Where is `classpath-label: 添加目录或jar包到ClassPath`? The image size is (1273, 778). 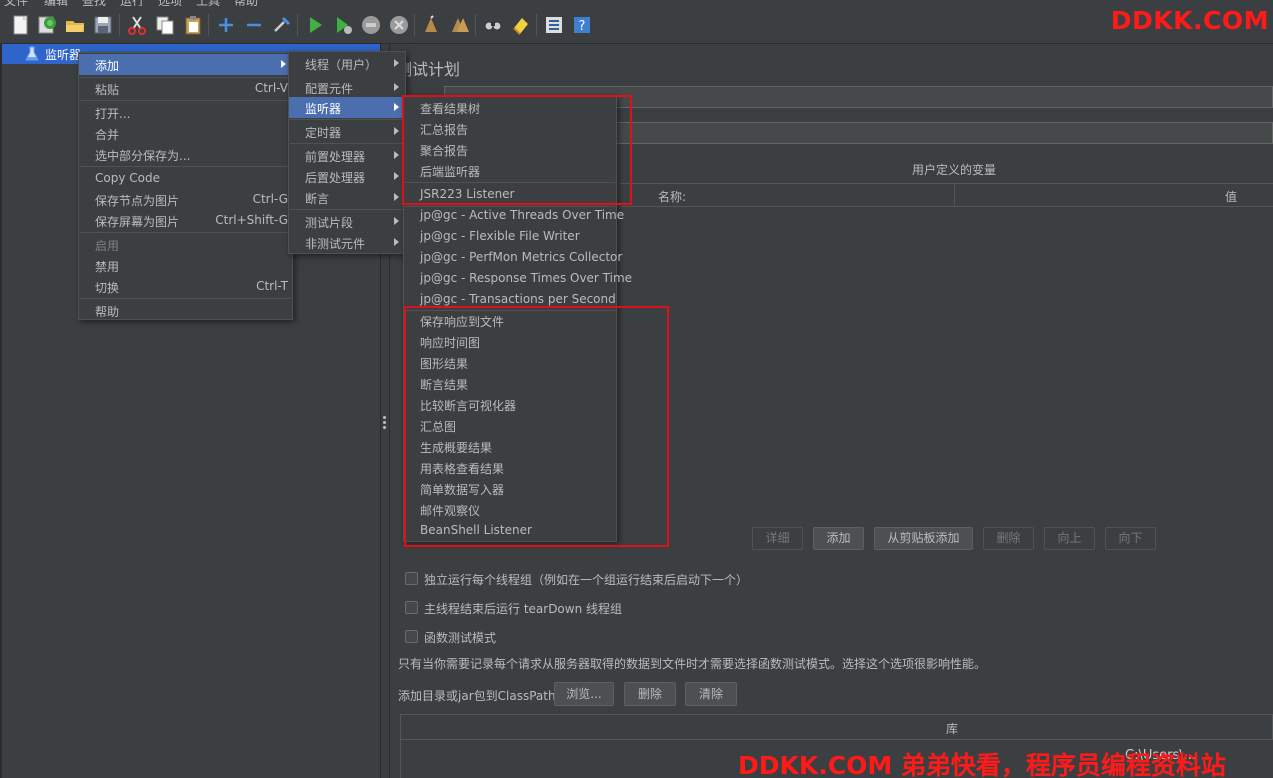
classpath-label: 添加目录或jar包到ClassPath is located at coordinates (477, 696).